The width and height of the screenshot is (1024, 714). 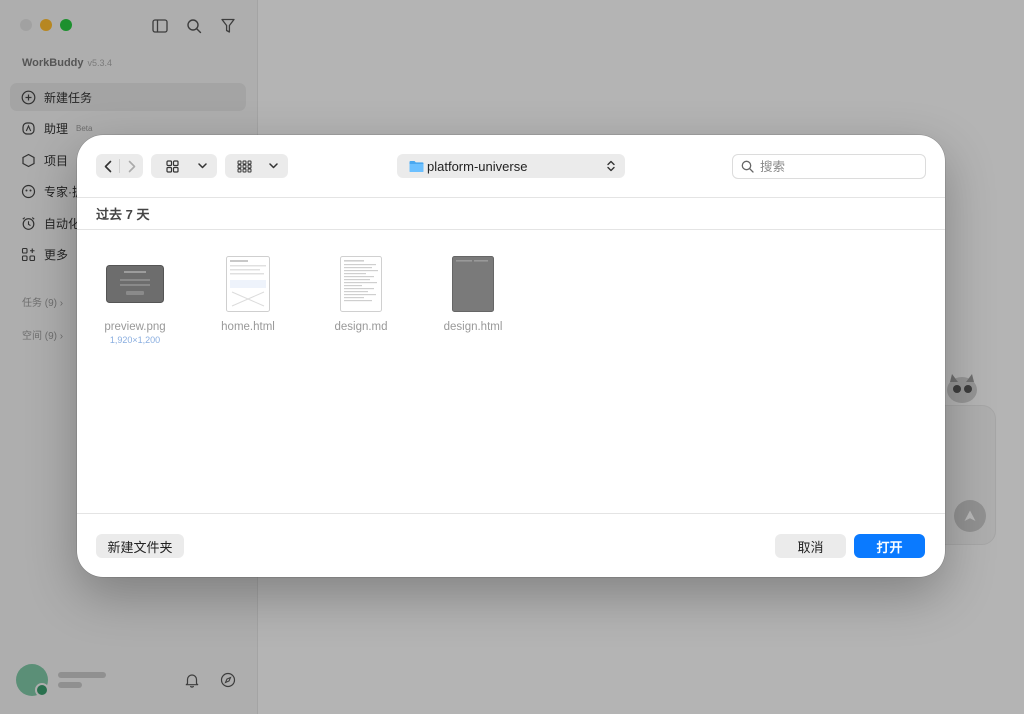 I want to click on search-icon, so click(x=747, y=166).